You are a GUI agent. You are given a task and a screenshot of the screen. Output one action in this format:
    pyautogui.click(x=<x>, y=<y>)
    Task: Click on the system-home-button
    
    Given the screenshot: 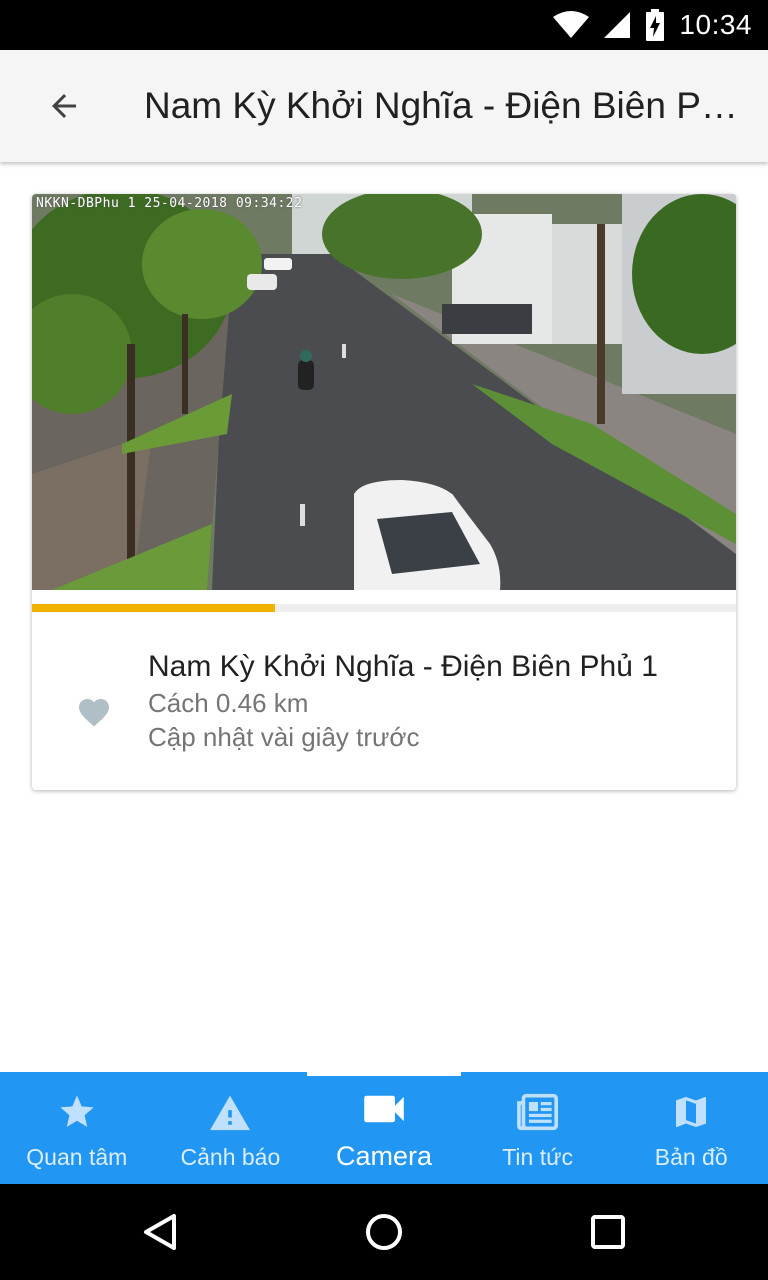 What is the action you would take?
    pyautogui.click(x=384, y=1232)
    